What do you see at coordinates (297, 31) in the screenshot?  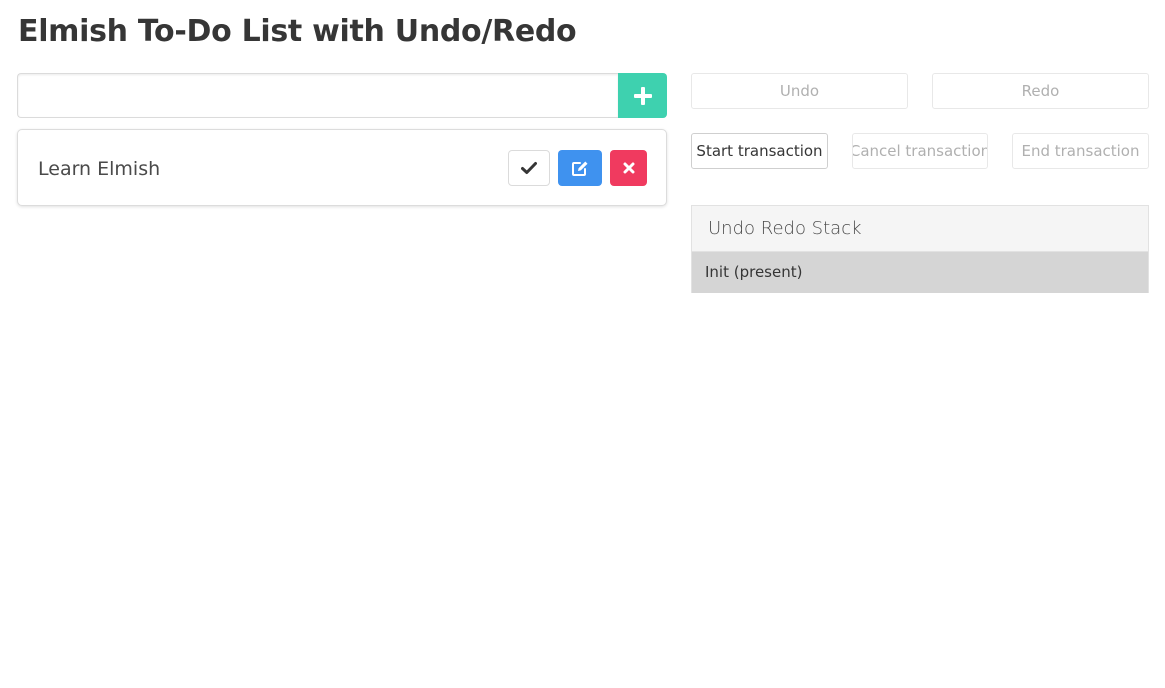 I see `page-title: Elmish To-Do List with Undo/Redo` at bounding box center [297, 31].